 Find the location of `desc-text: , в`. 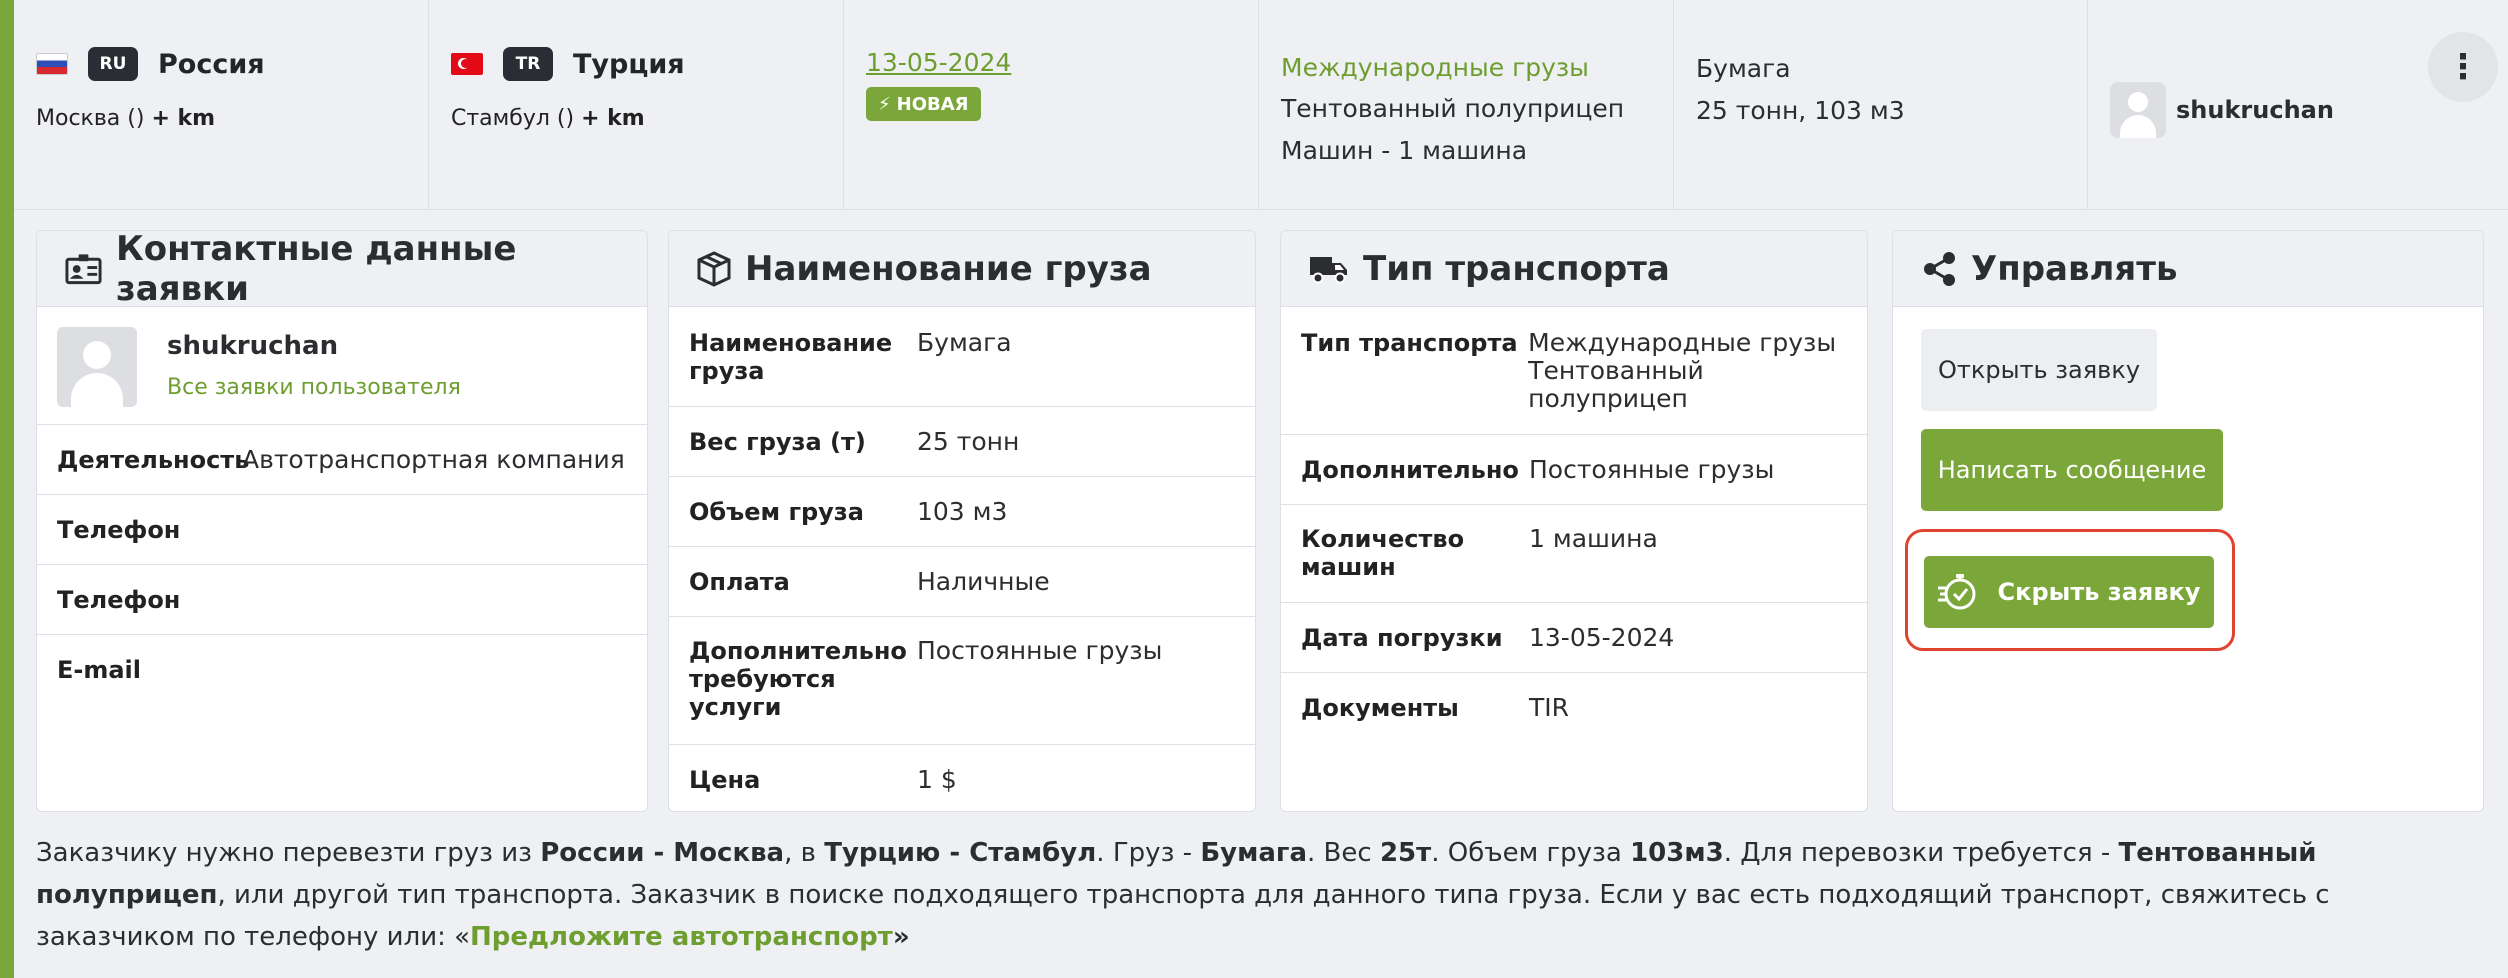

desc-text: , в is located at coordinates (804, 853).